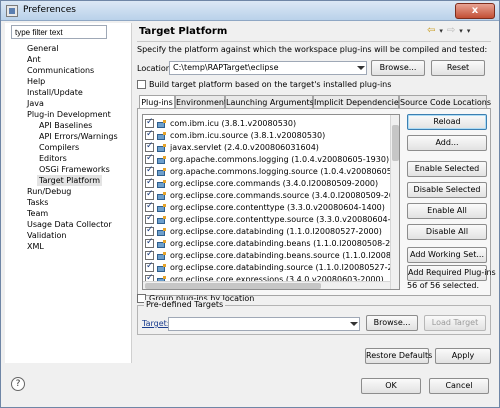 The width and height of the screenshot is (500, 408). Describe the element at coordinates (447, 232) in the screenshot. I see `disable-all-button: Disable All` at that location.